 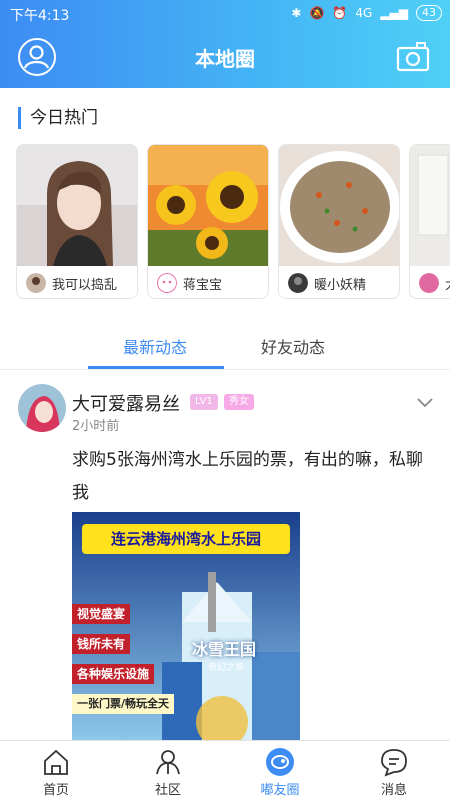 I want to click on hot-card-username: 暖小妖精, so click(x=340, y=285).